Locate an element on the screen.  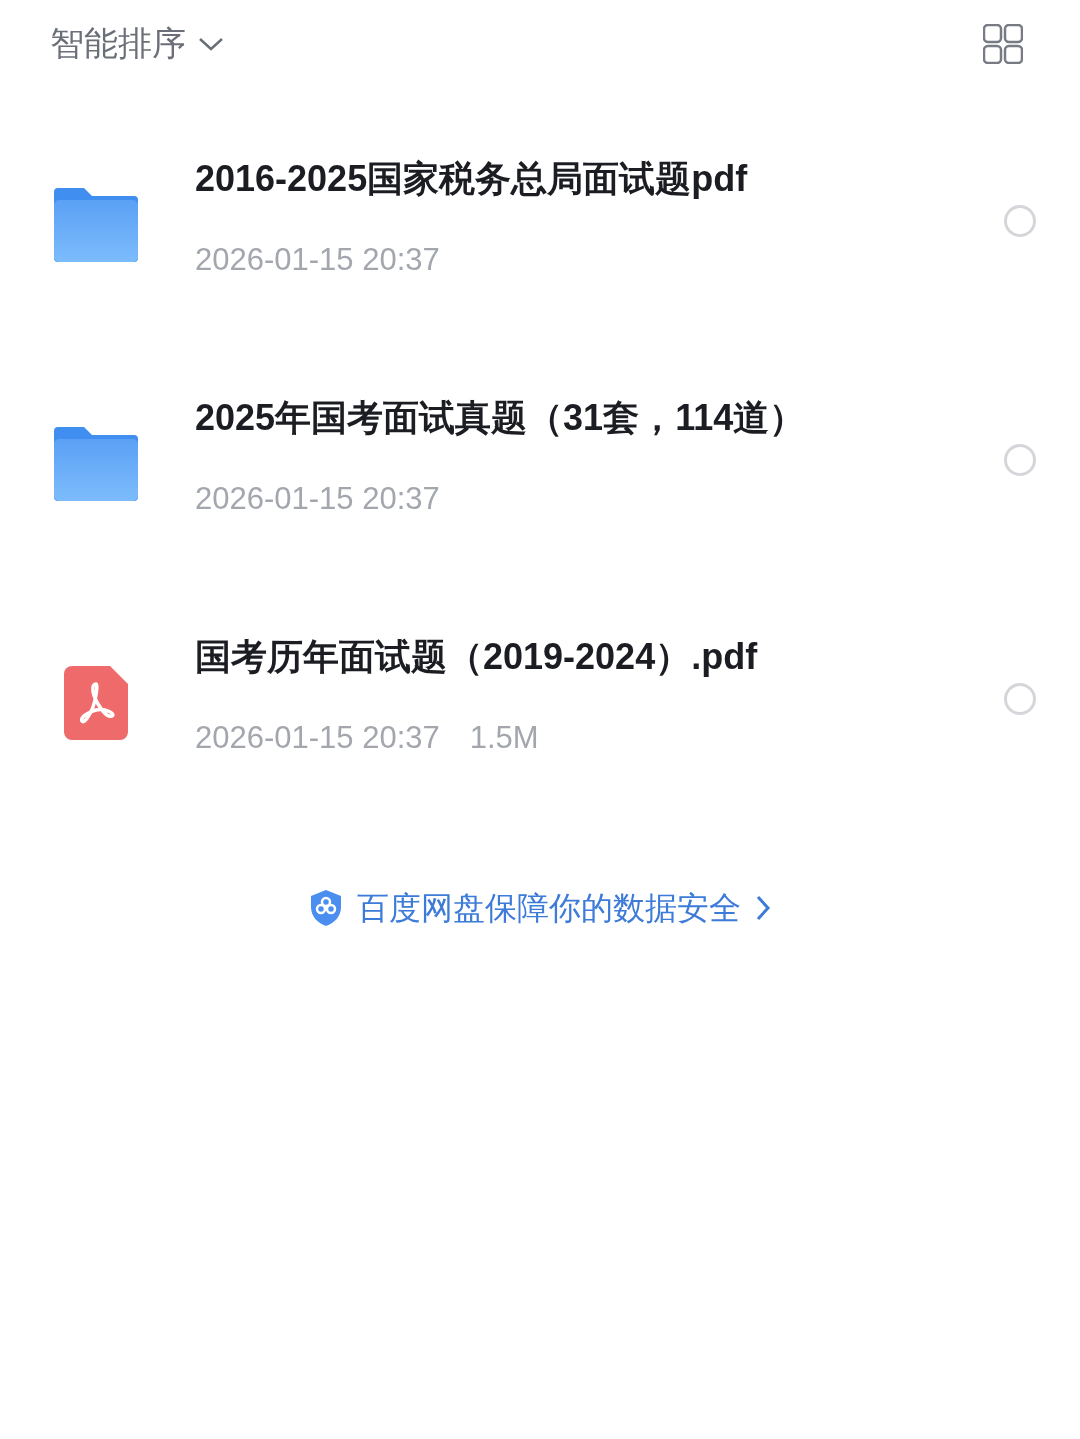
file-name: 2025年国考面试真题（31套，114道） is located at coordinates (501, 418).